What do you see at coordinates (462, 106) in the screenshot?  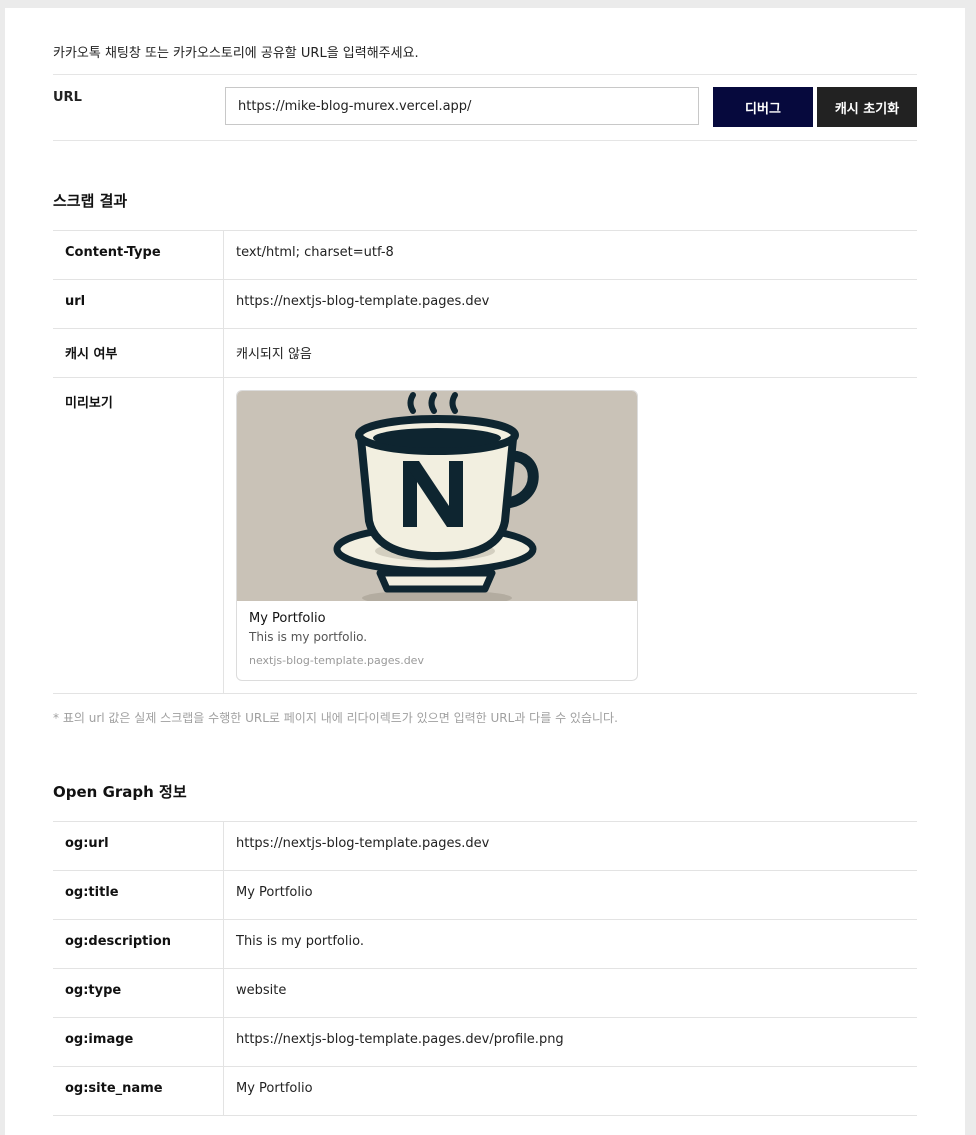 I see `url-input` at bounding box center [462, 106].